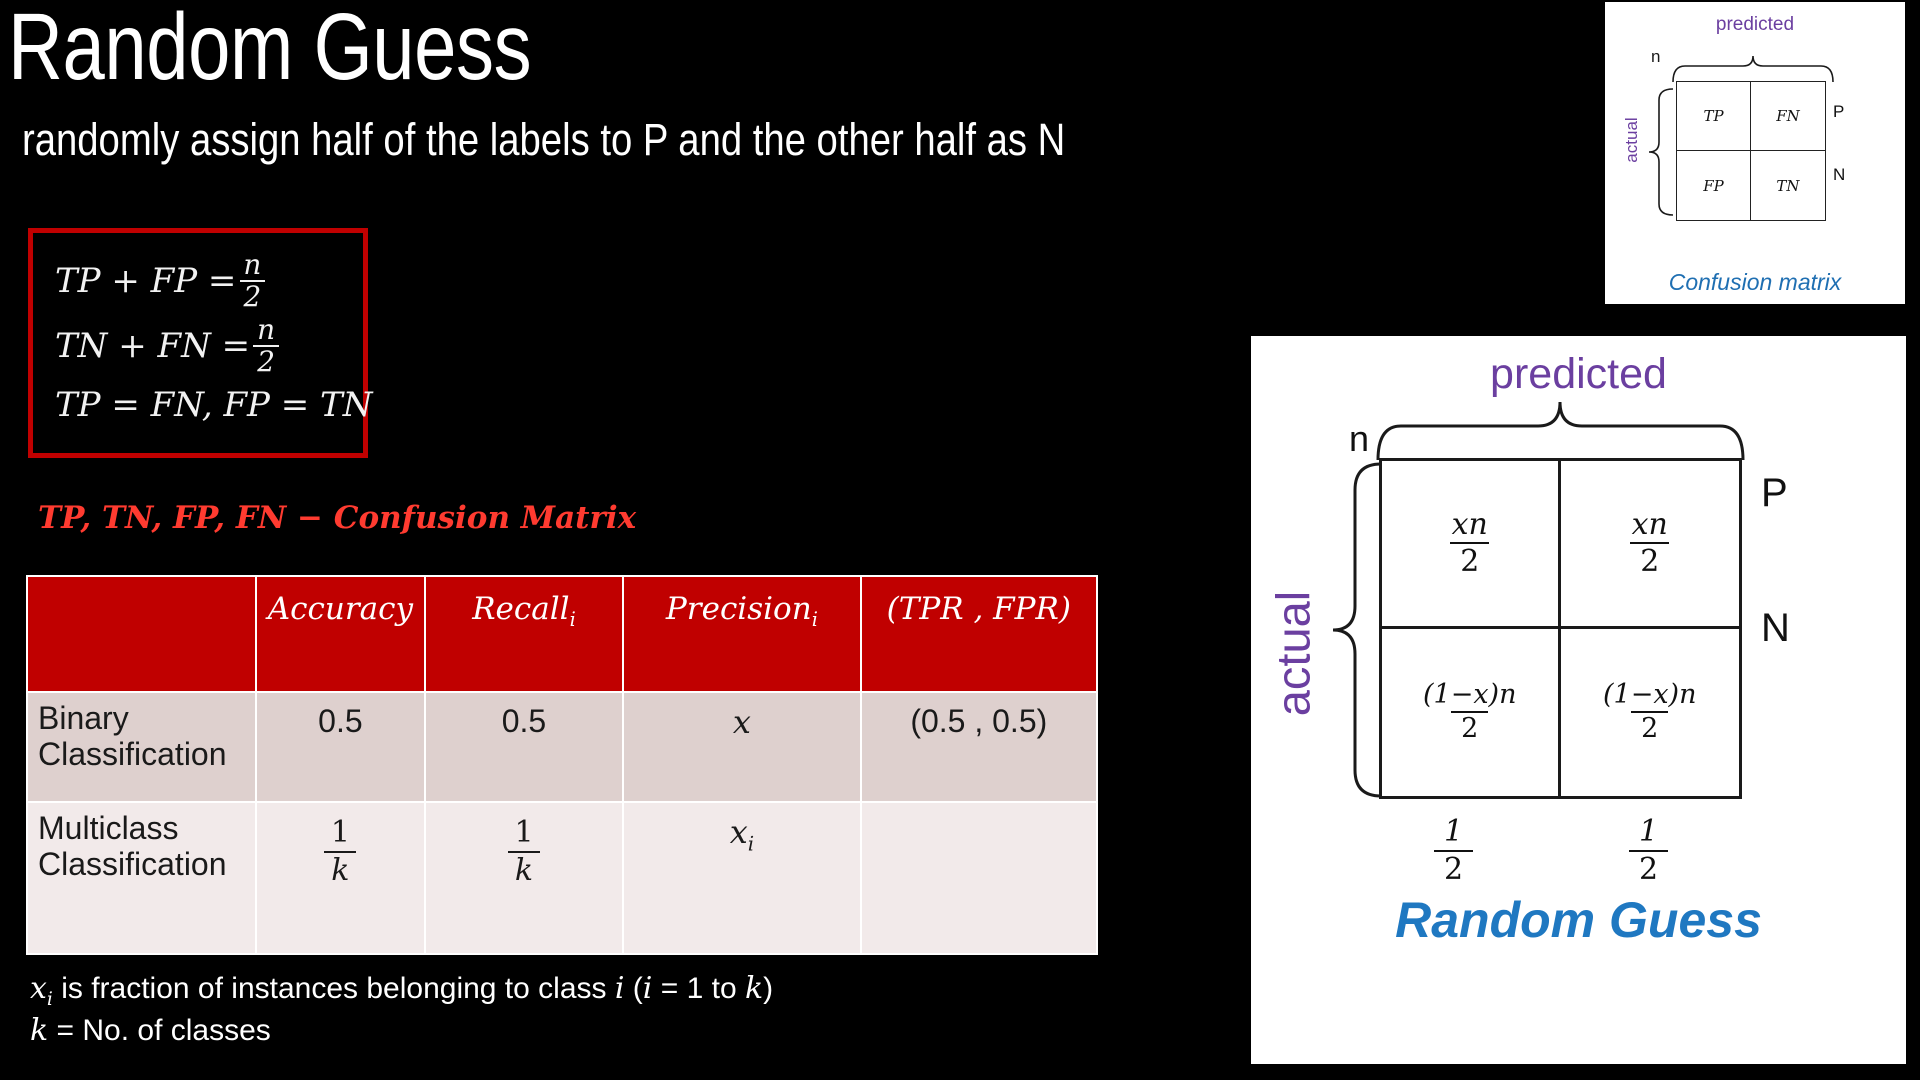 The image size is (1920, 1080). Describe the element at coordinates (214, 405) in the screenshot. I see `equation-equalities: TP = FN, FP = TN` at that location.